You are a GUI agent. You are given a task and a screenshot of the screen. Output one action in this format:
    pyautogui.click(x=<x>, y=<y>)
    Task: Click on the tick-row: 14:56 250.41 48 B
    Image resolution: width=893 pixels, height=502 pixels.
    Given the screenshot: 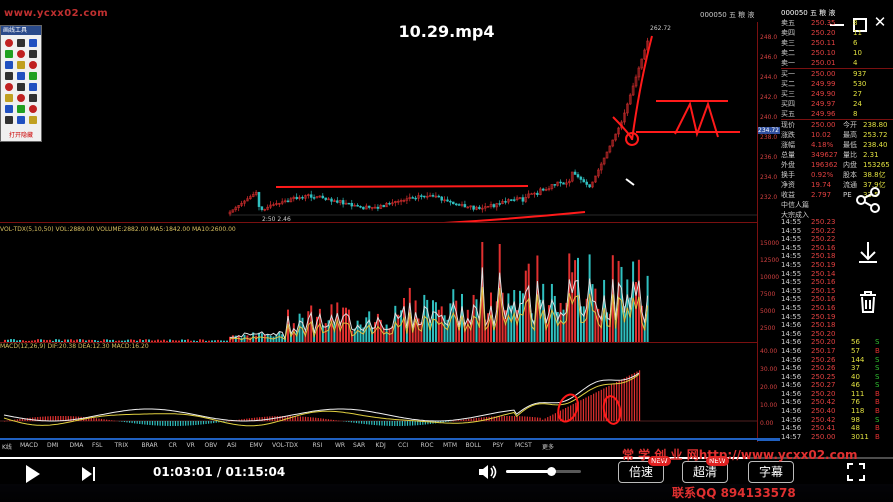 What is the action you would take?
    pyautogui.click(x=830, y=428)
    